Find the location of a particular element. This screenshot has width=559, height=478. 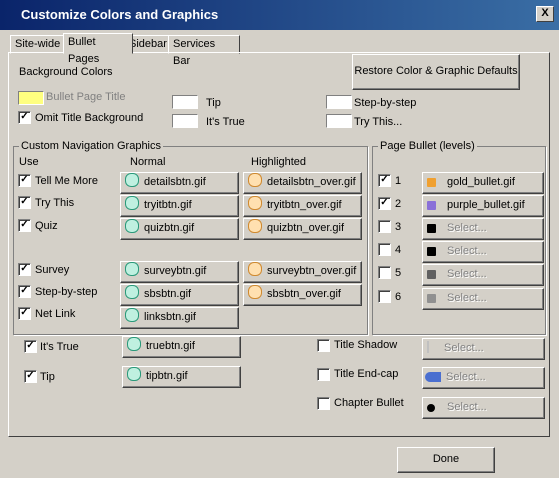

step-by-step-label: Step-by-step is located at coordinates (66, 292).